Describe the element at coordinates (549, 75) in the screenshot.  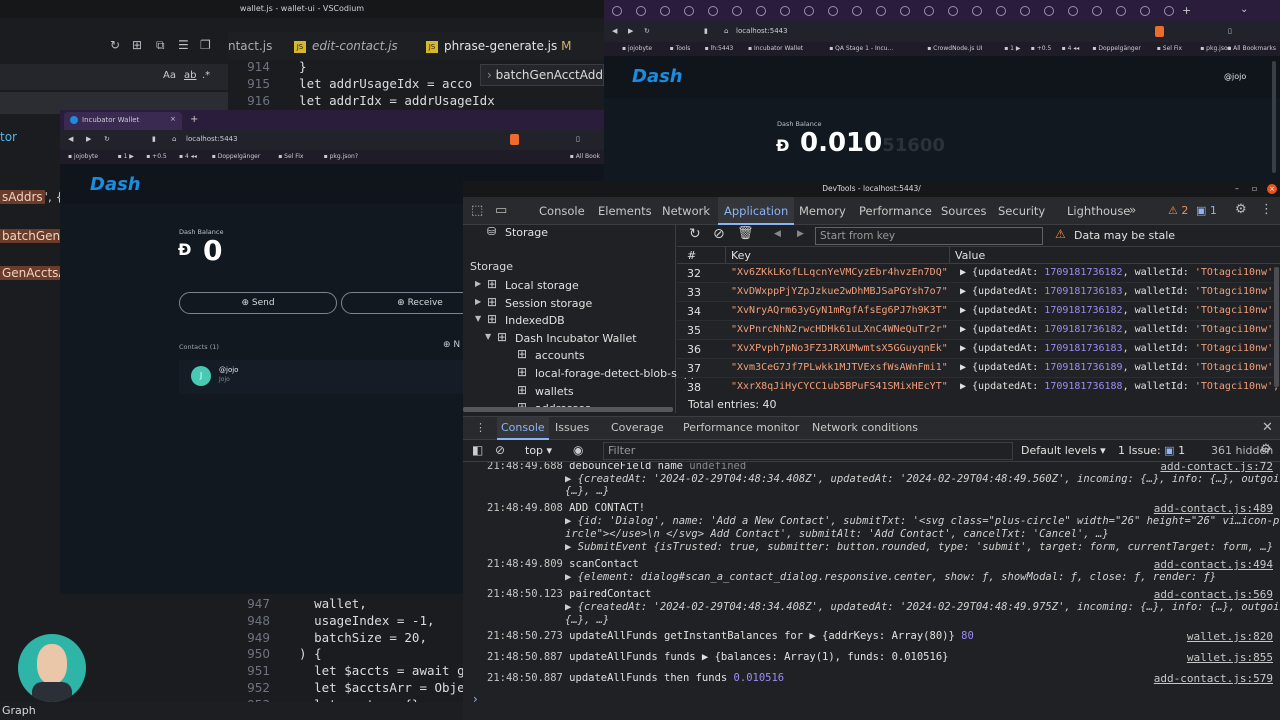
I see `find-input: batchGenAcctAddrs` at that location.